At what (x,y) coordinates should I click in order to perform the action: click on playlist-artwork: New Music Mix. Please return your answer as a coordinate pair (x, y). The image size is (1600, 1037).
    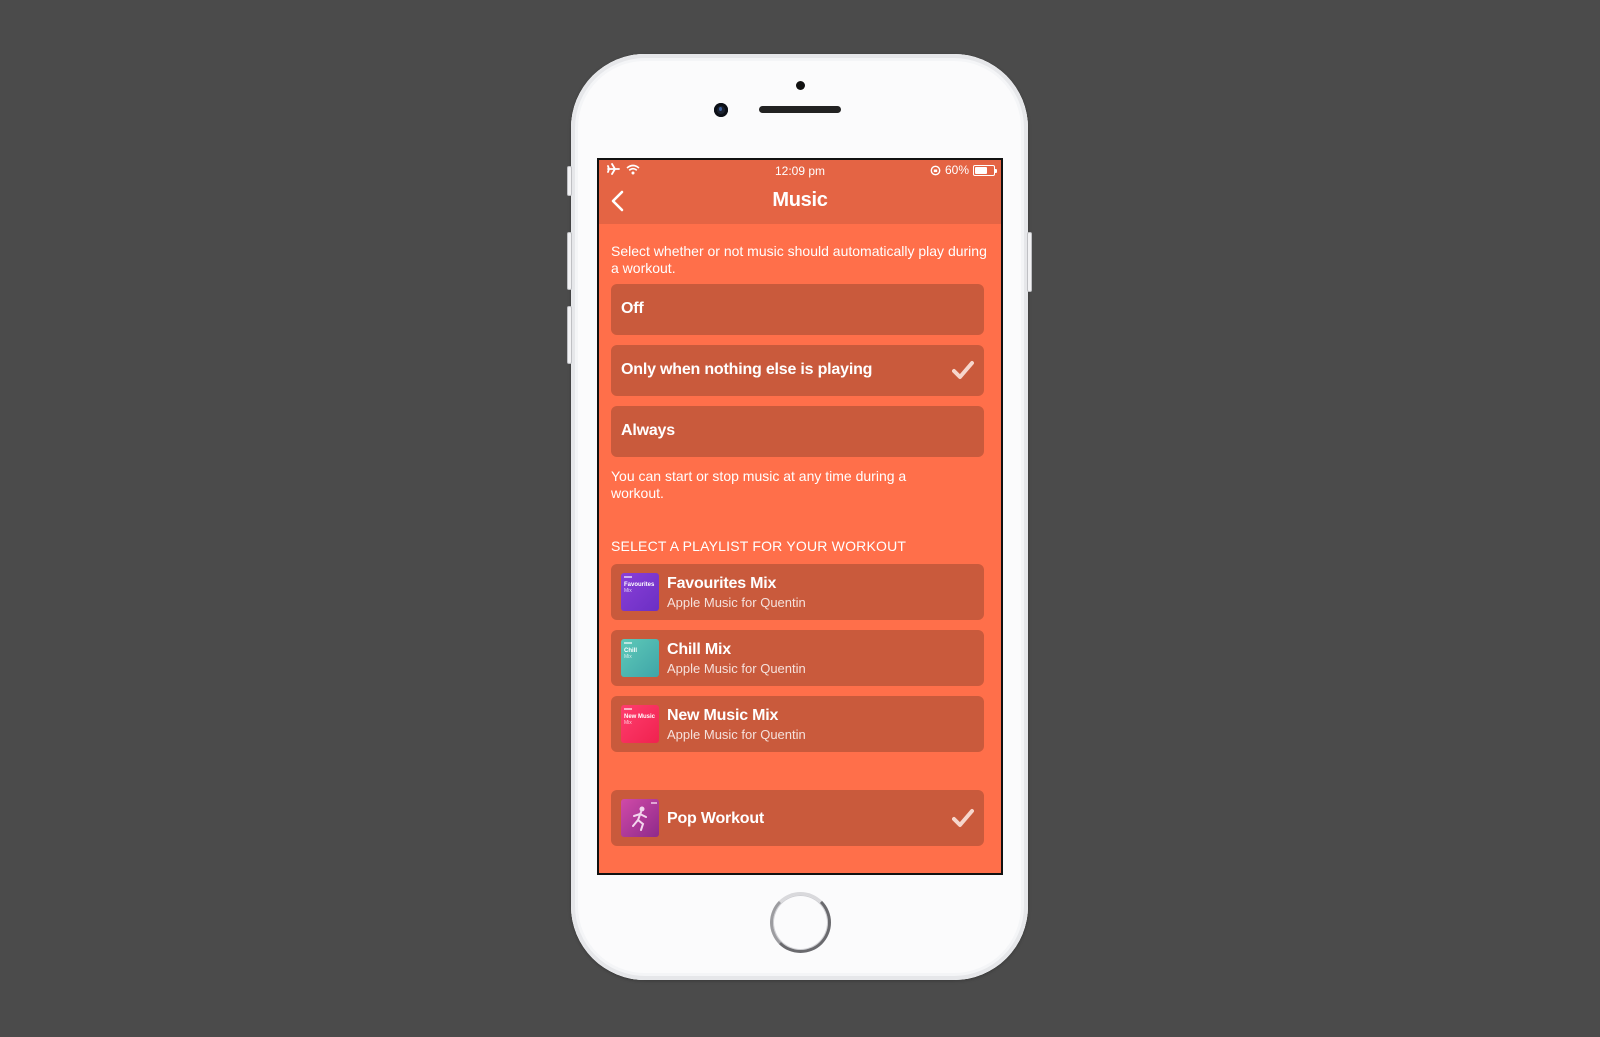
    Looking at the image, I should click on (640, 724).